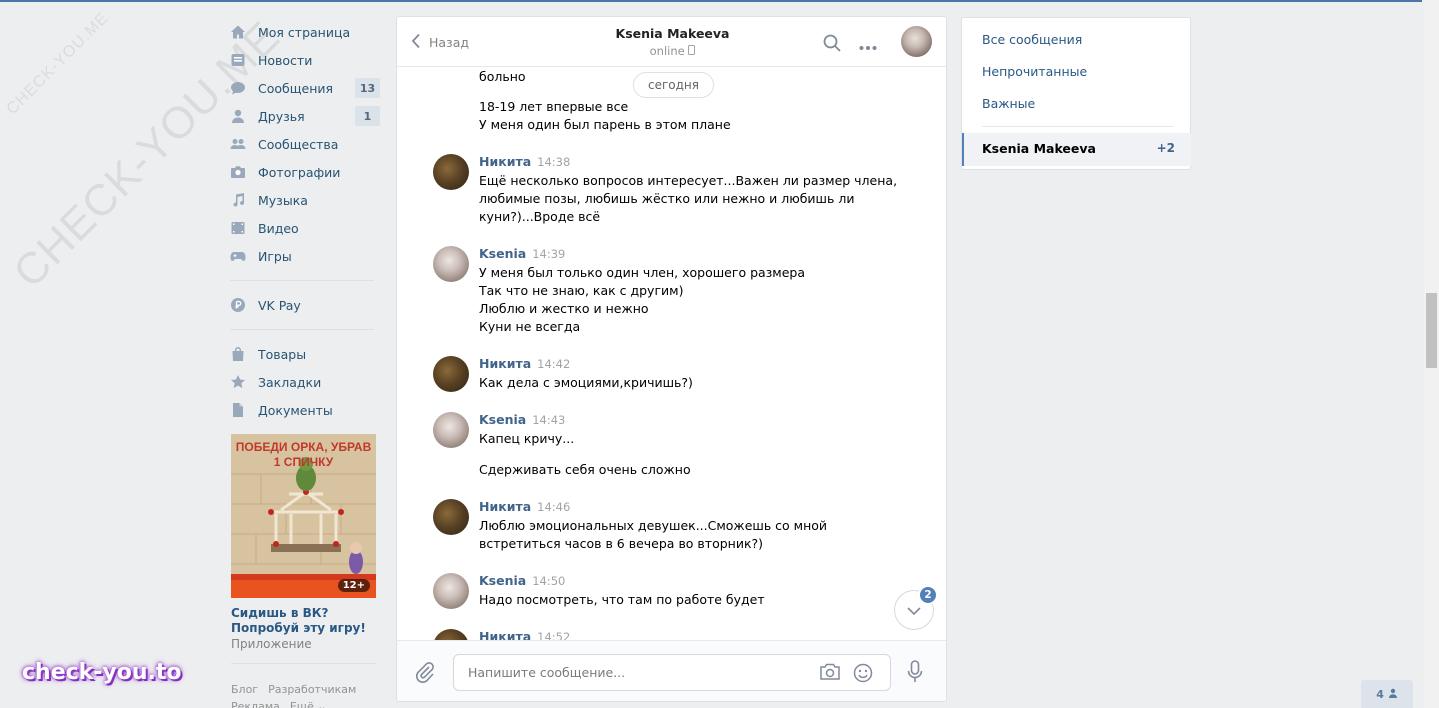 This screenshot has width=1439, height=708. Describe the element at coordinates (586, 383) in the screenshot. I see `message-text: Как дела с эмоциями,кричишь?)` at that location.